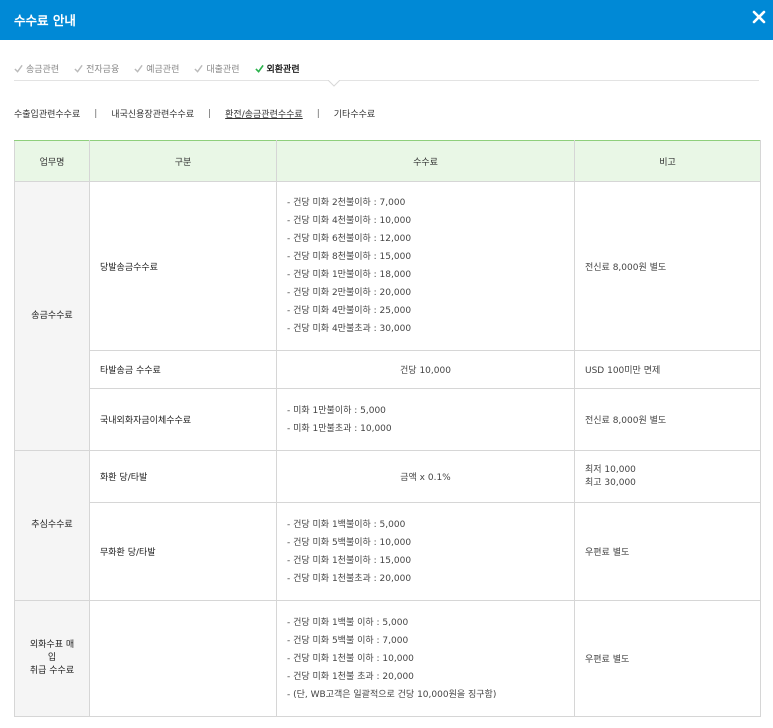  Describe the element at coordinates (350, 658) in the screenshot. I see `fee-line: - 건당 미화 1천불 이하 : 10,000` at that location.